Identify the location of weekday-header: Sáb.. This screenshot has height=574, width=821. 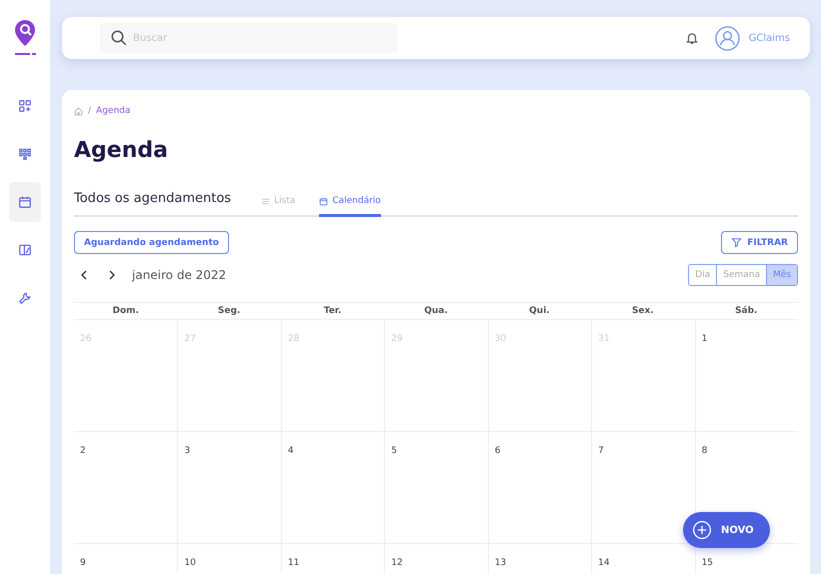
(746, 311).